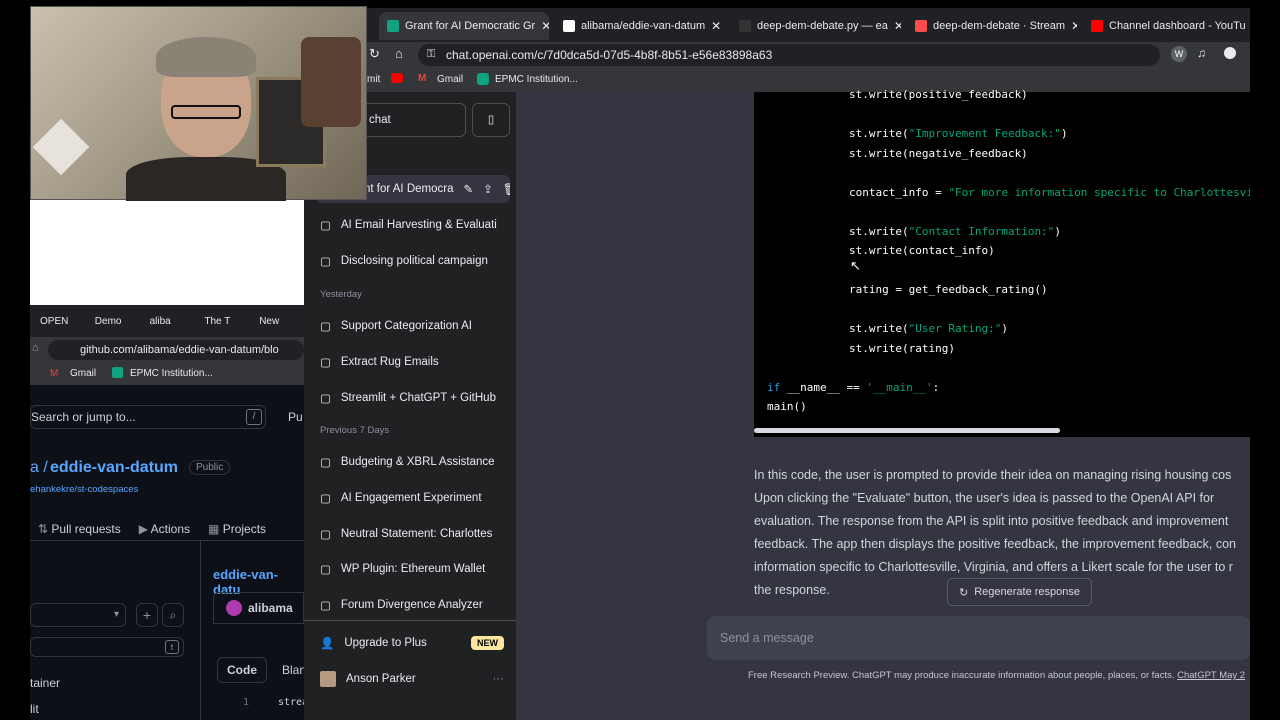 The image size is (1280, 720). Describe the element at coordinates (173, 615) in the screenshot. I see `search-icon: ⌕` at that location.